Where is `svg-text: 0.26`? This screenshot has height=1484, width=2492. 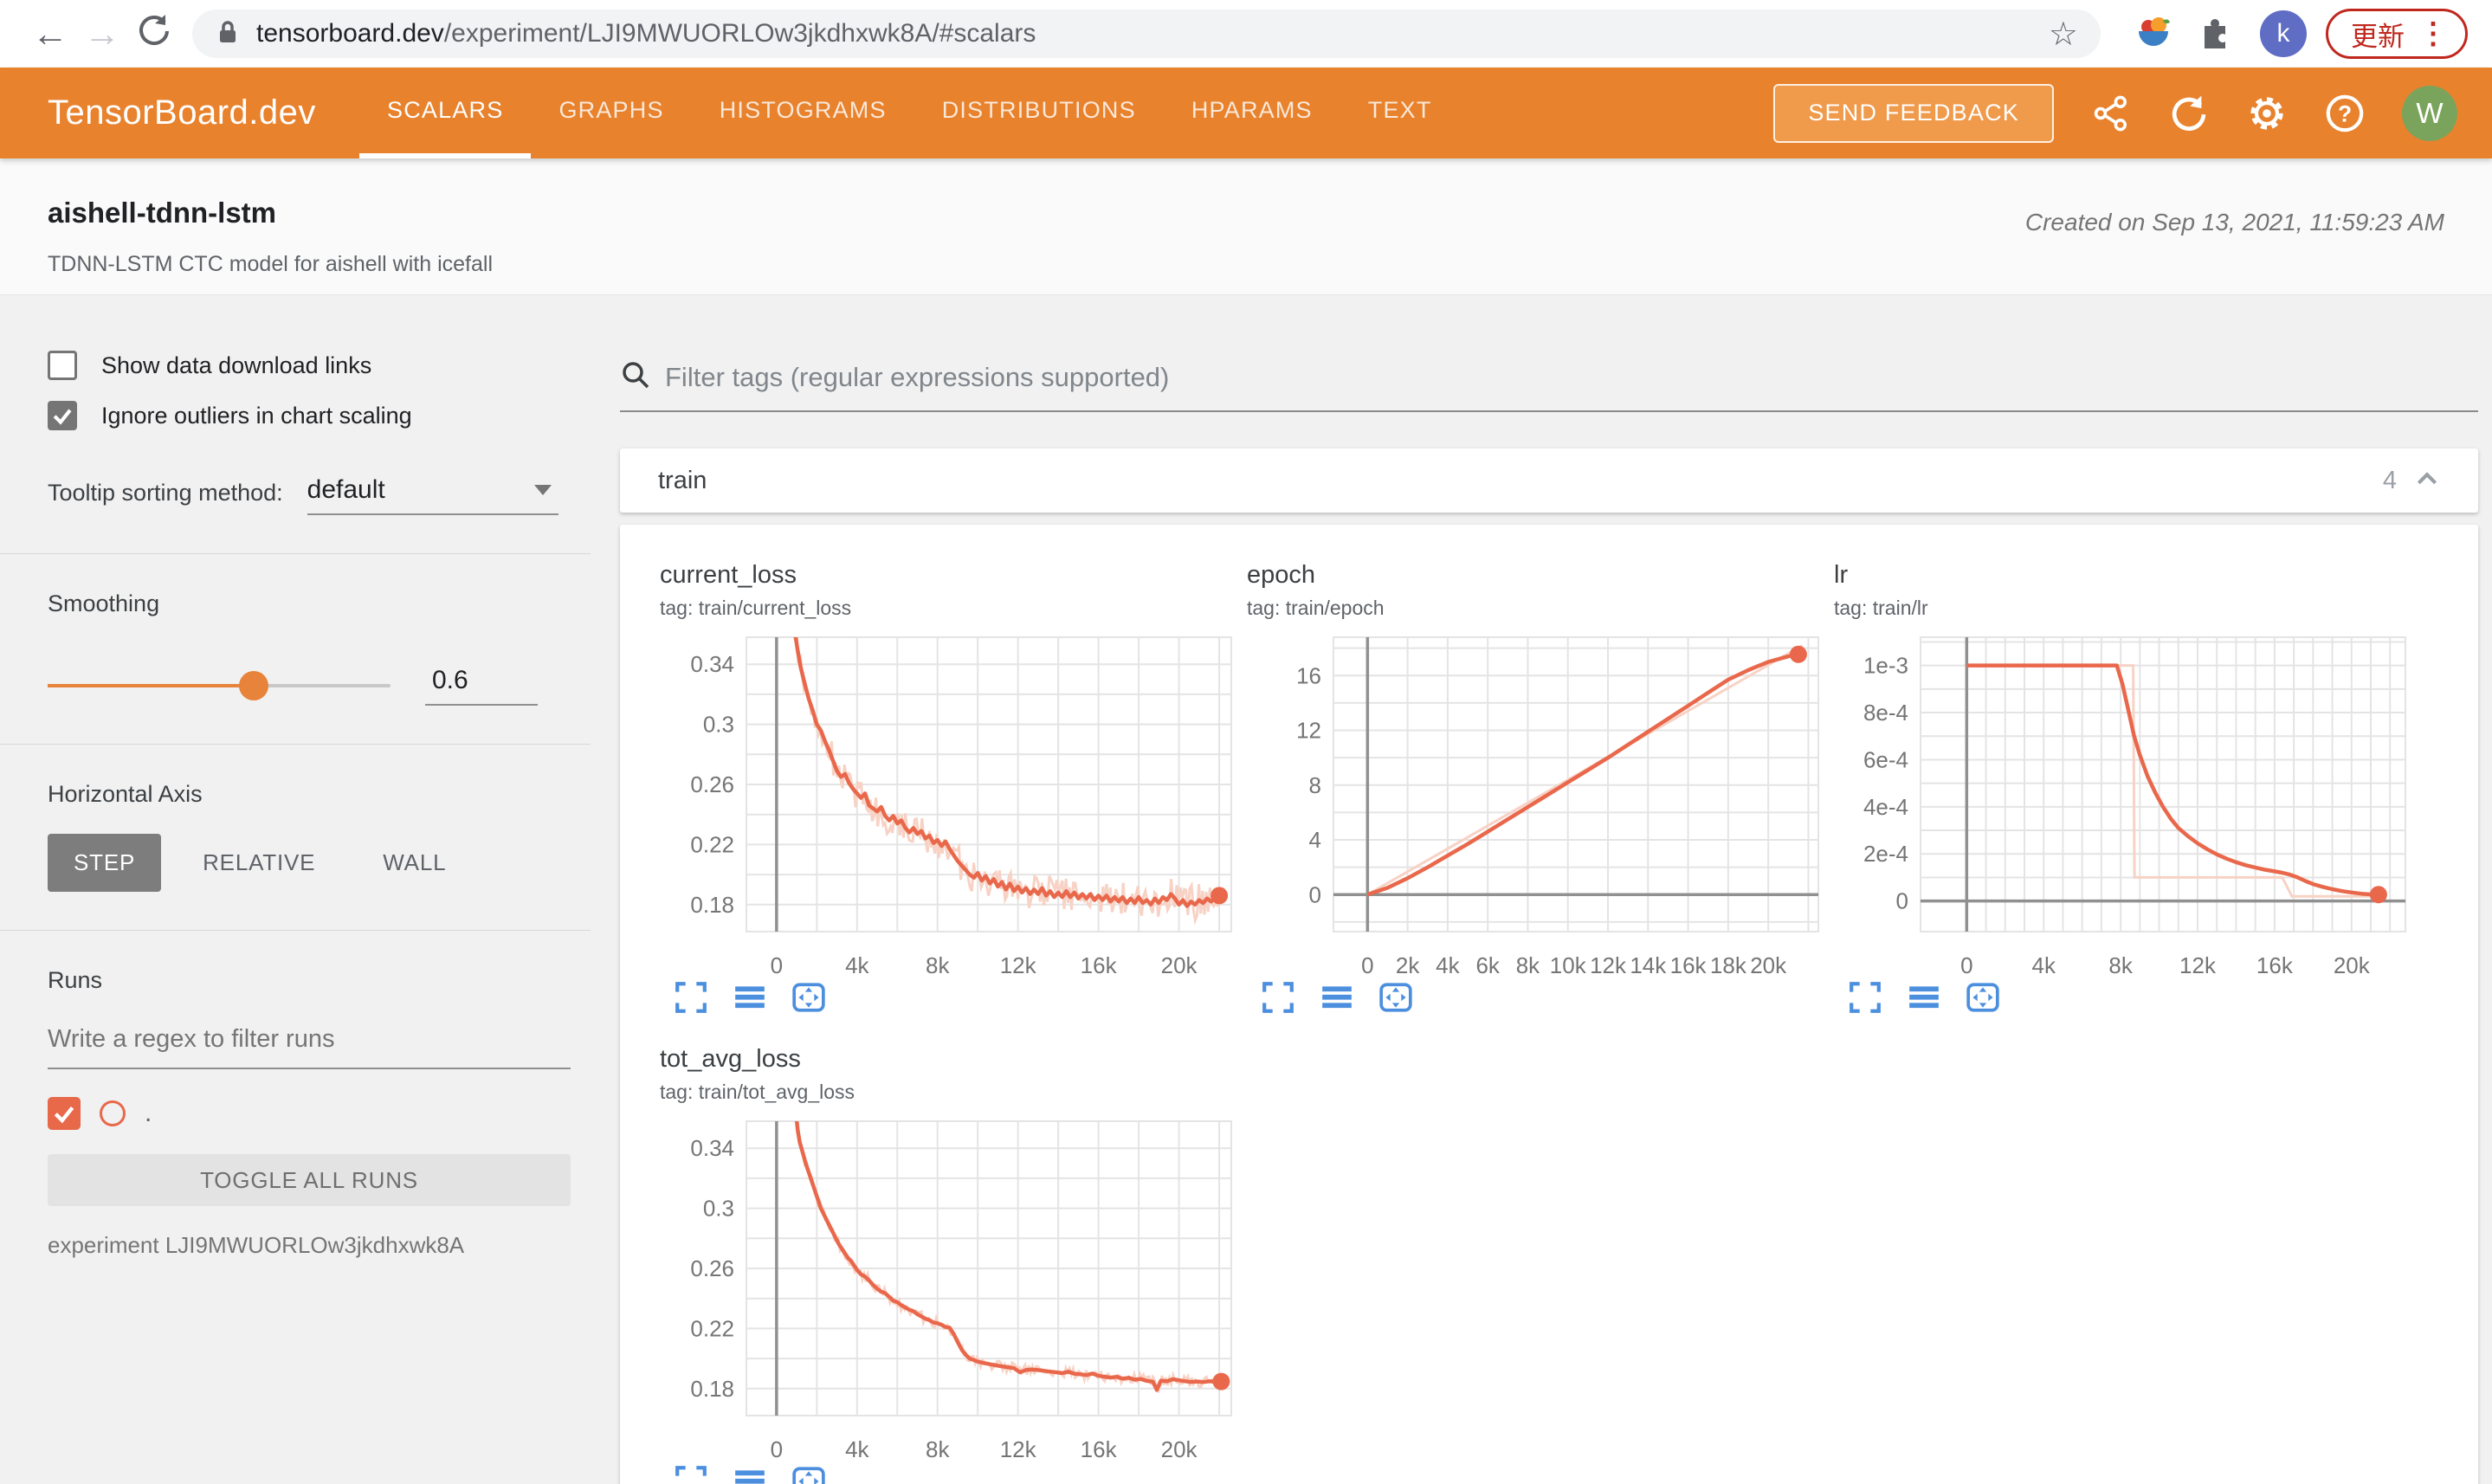
svg-text: 0.26 is located at coordinates (712, 1268).